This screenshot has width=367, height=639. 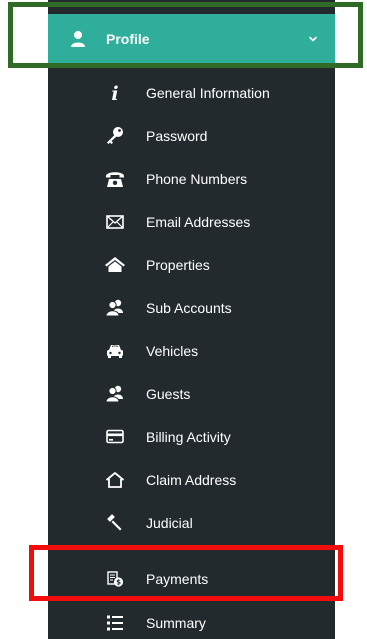 What do you see at coordinates (115, 480) in the screenshot?
I see `house-outline-icon` at bounding box center [115, 480].